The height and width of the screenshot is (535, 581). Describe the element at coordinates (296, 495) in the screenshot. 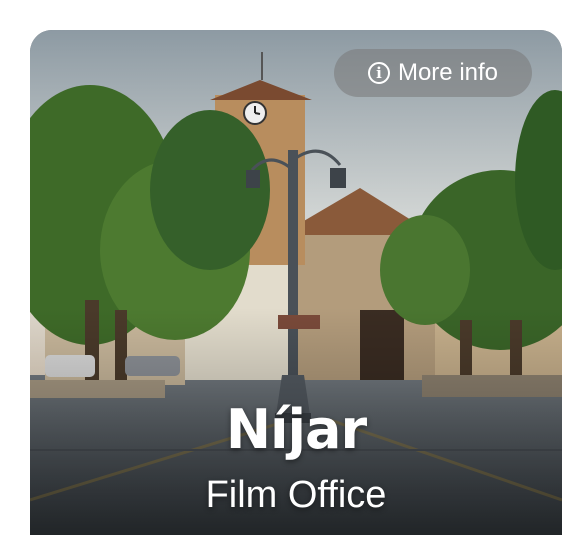

I see `card-subtitle: Film Office` at that location.